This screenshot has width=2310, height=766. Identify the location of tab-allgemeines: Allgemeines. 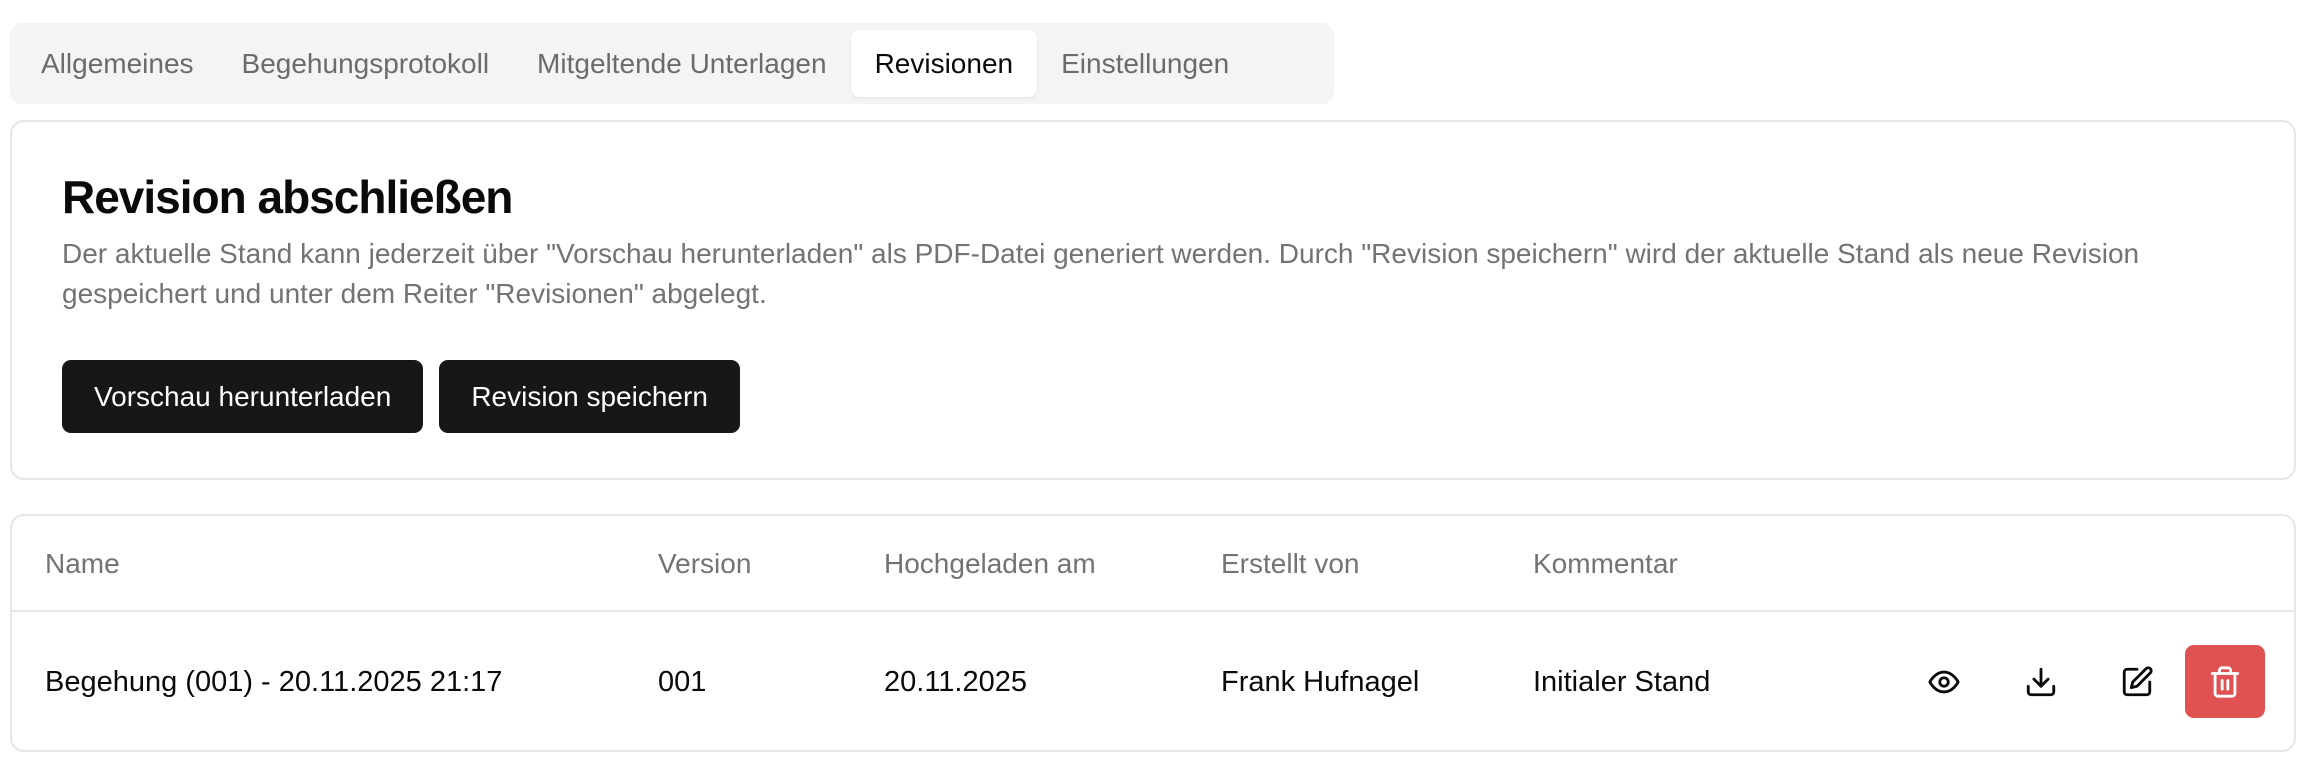
(117, 63).